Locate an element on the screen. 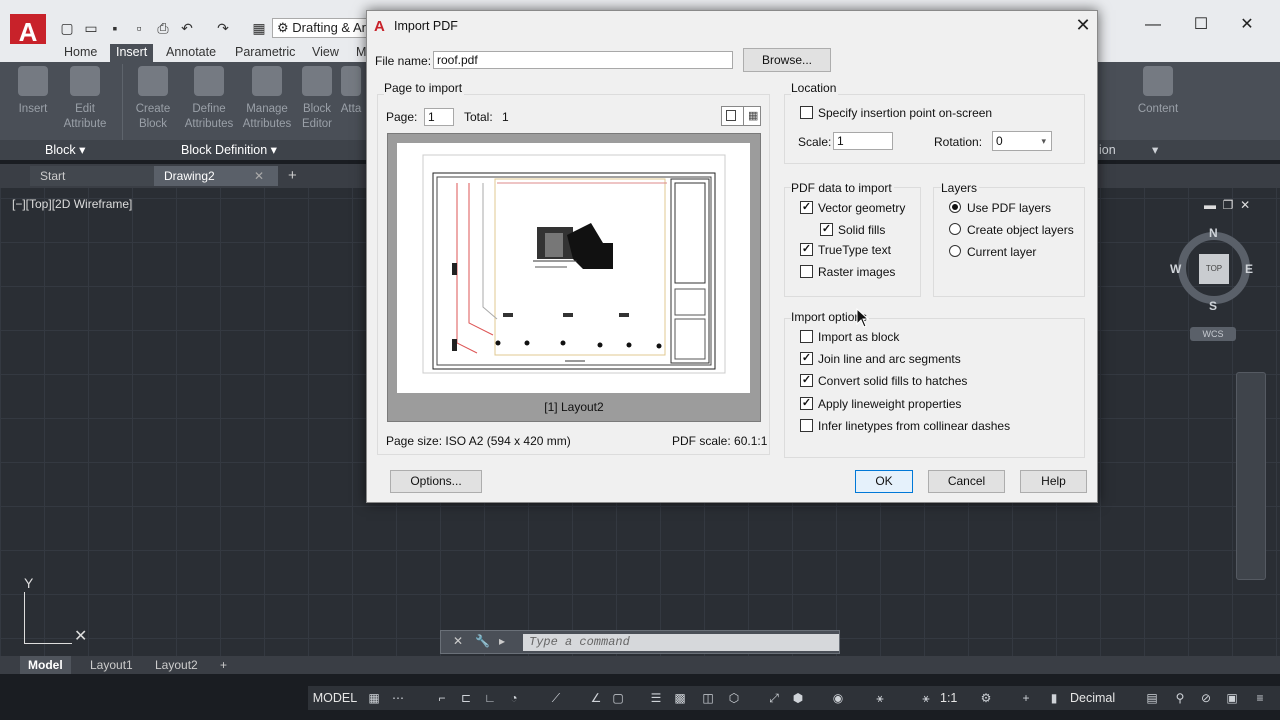  transparency-icon: ▩ is located at coordinates (680, 698).